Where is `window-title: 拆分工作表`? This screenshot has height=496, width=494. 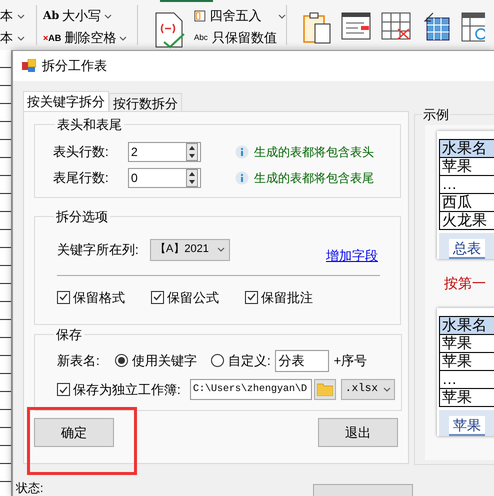 window-title: 拆分工作表 is located at coordinates (74, 66).